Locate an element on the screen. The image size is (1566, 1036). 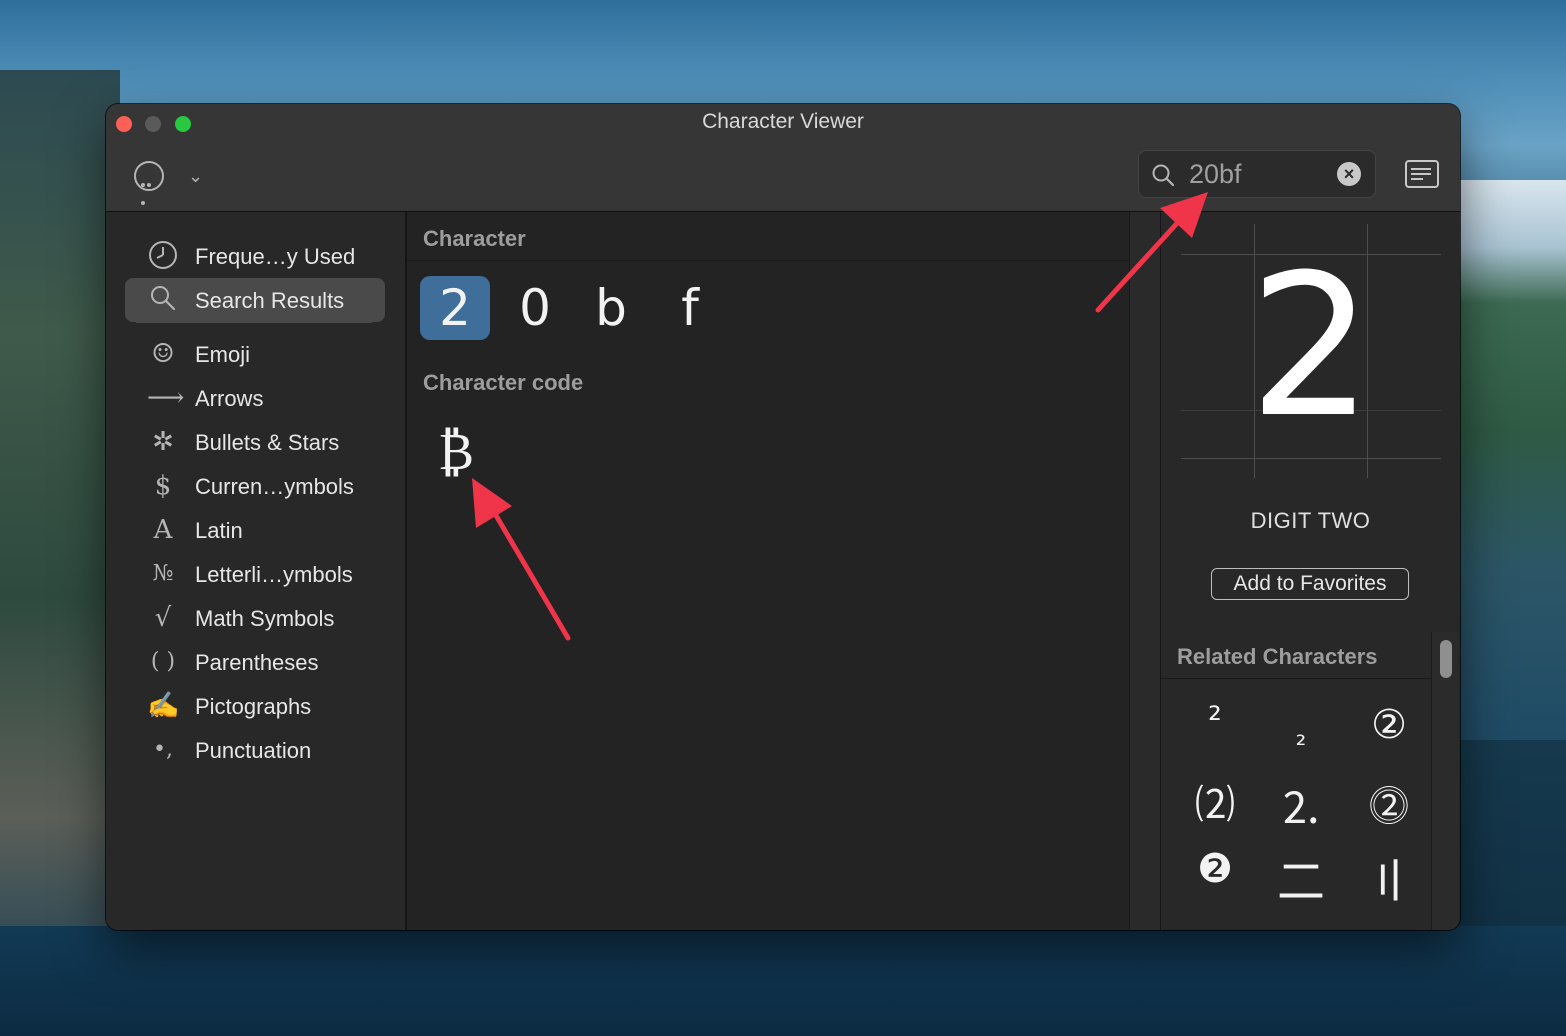
annotation-arrow-search is located at coordinates (1151, 252).